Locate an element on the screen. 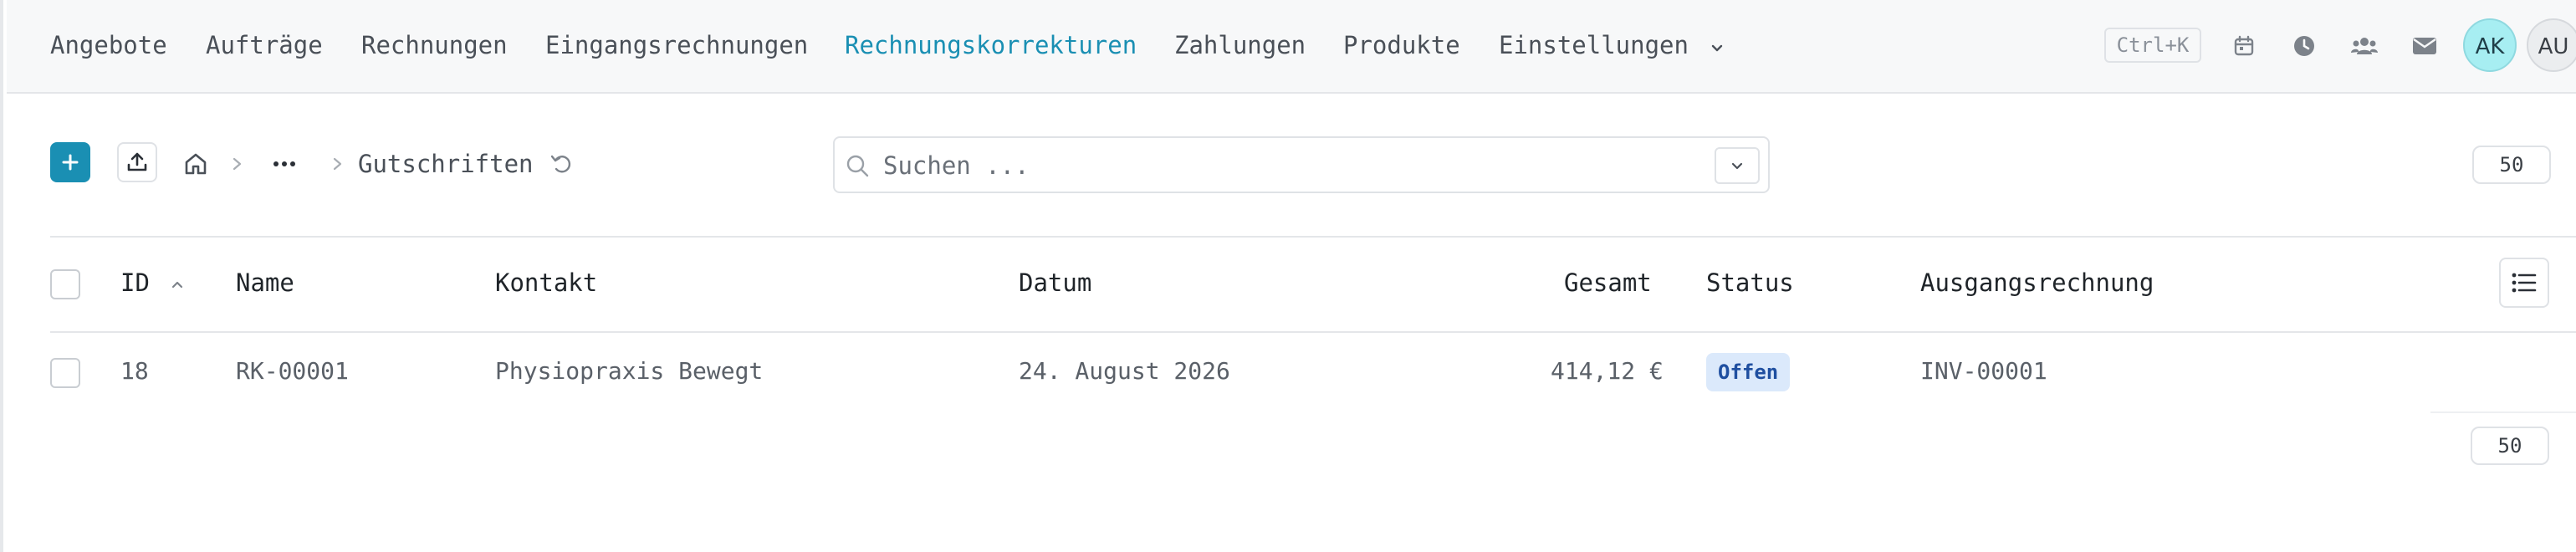 This screenshot has height=552, width=2576. search-box is located at coordinates (1301, 164).